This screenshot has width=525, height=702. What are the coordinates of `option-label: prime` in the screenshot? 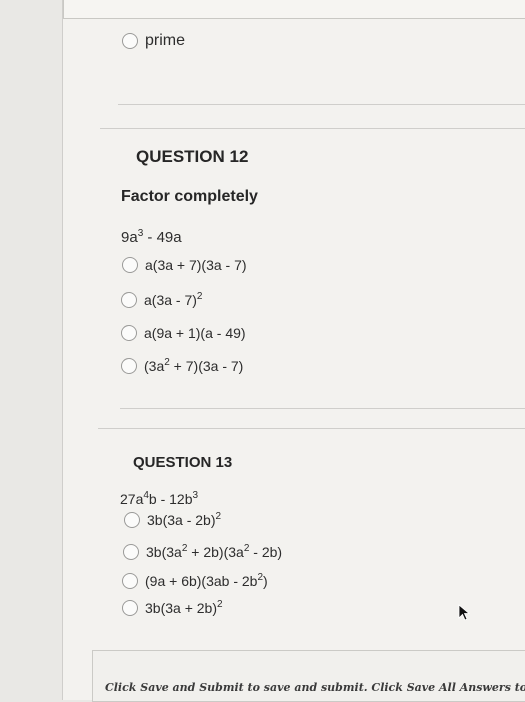 It's located at (165, 40).